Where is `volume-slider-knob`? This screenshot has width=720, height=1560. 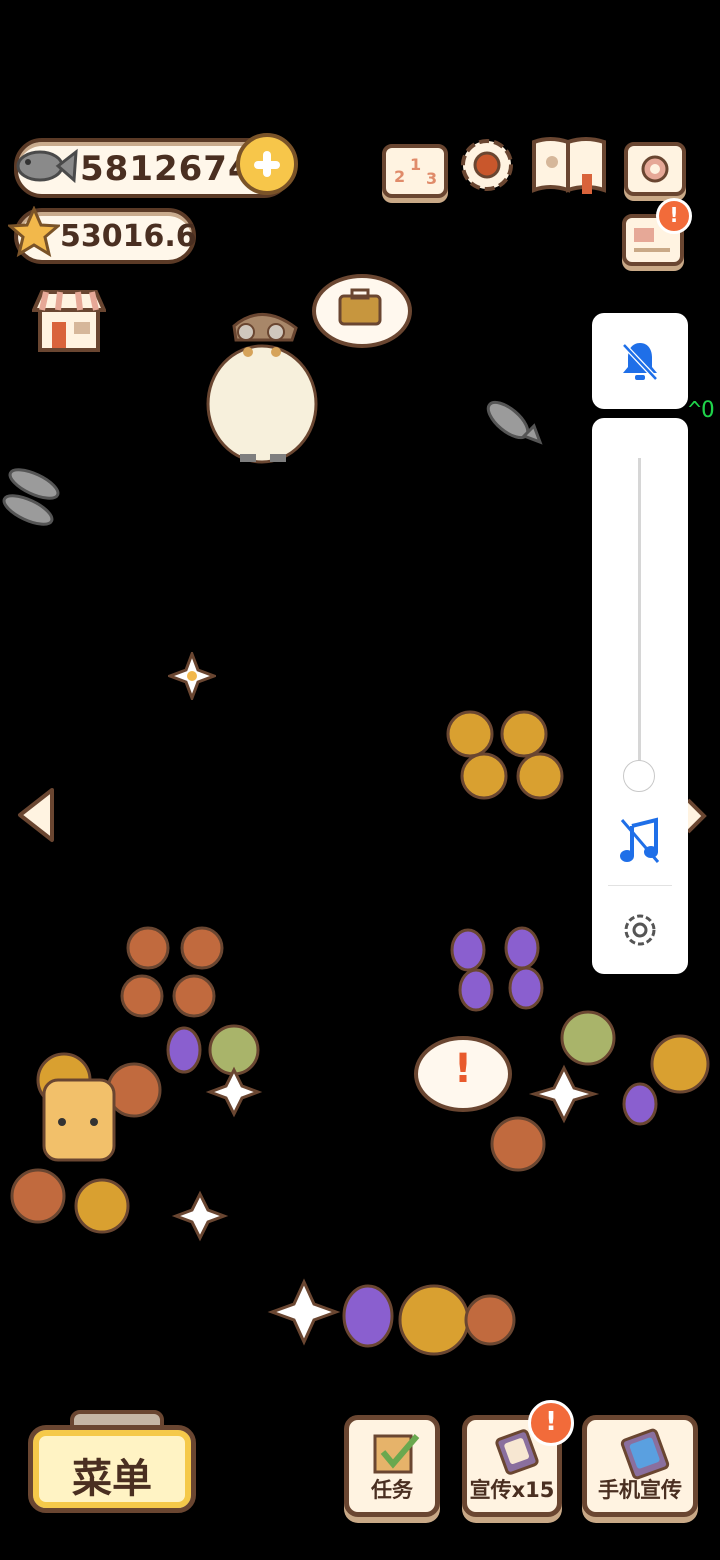
volume-slider-knob is located at coordinates (639, 776).